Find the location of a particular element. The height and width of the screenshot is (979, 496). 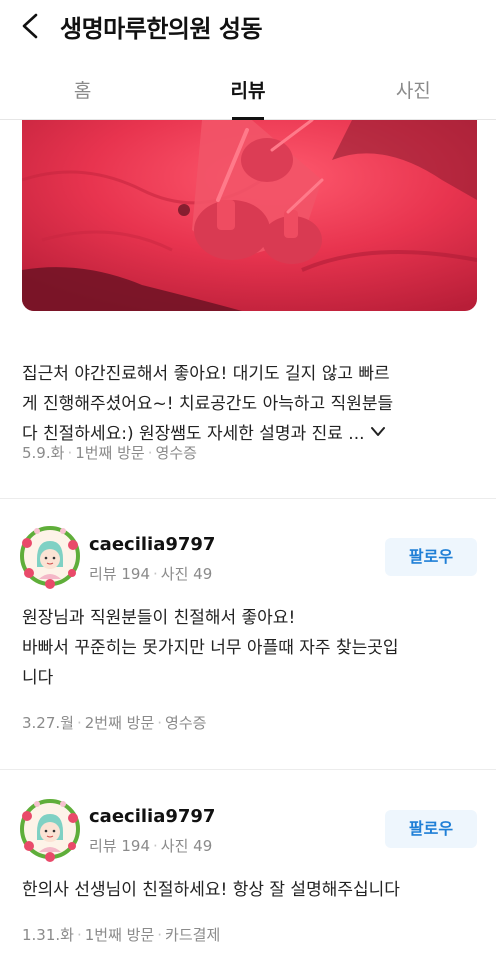

tab-photos: 사진 is located at coordinates (413, 89).